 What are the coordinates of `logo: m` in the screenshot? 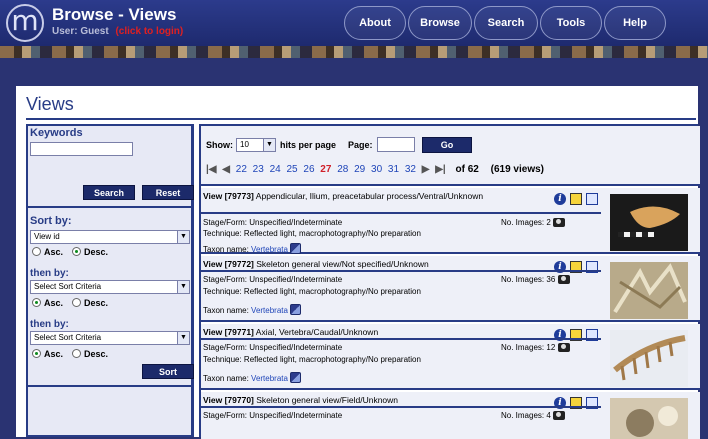 It's located at (25, 23).